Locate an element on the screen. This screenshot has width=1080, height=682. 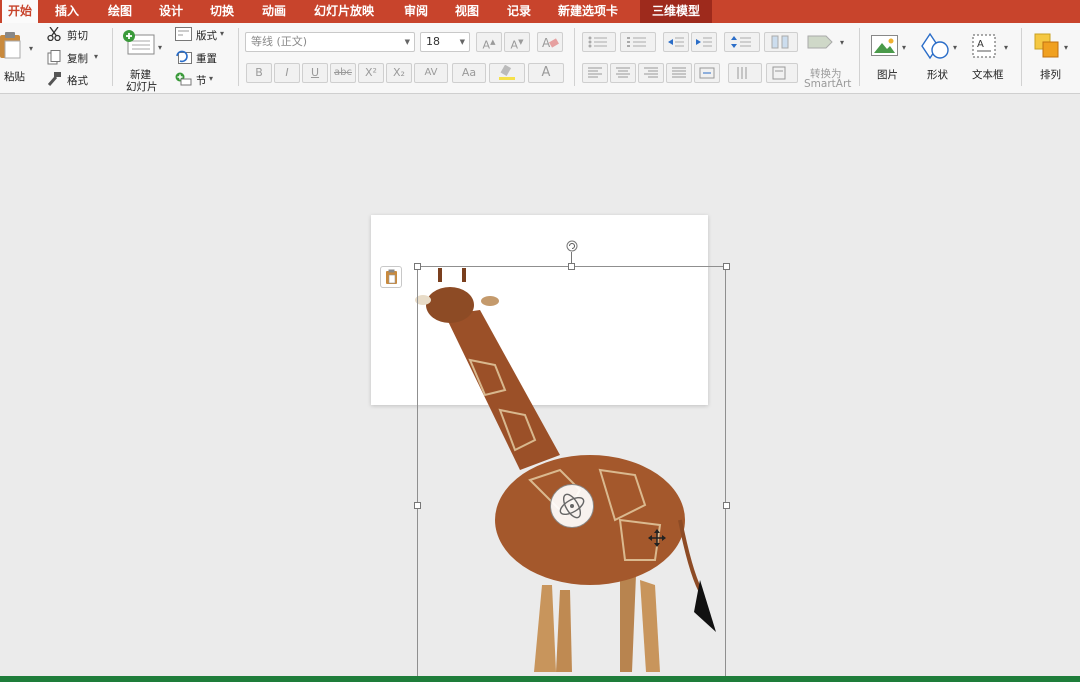
copy-button: 复制 ▾ is located at coordinates (76, 58).